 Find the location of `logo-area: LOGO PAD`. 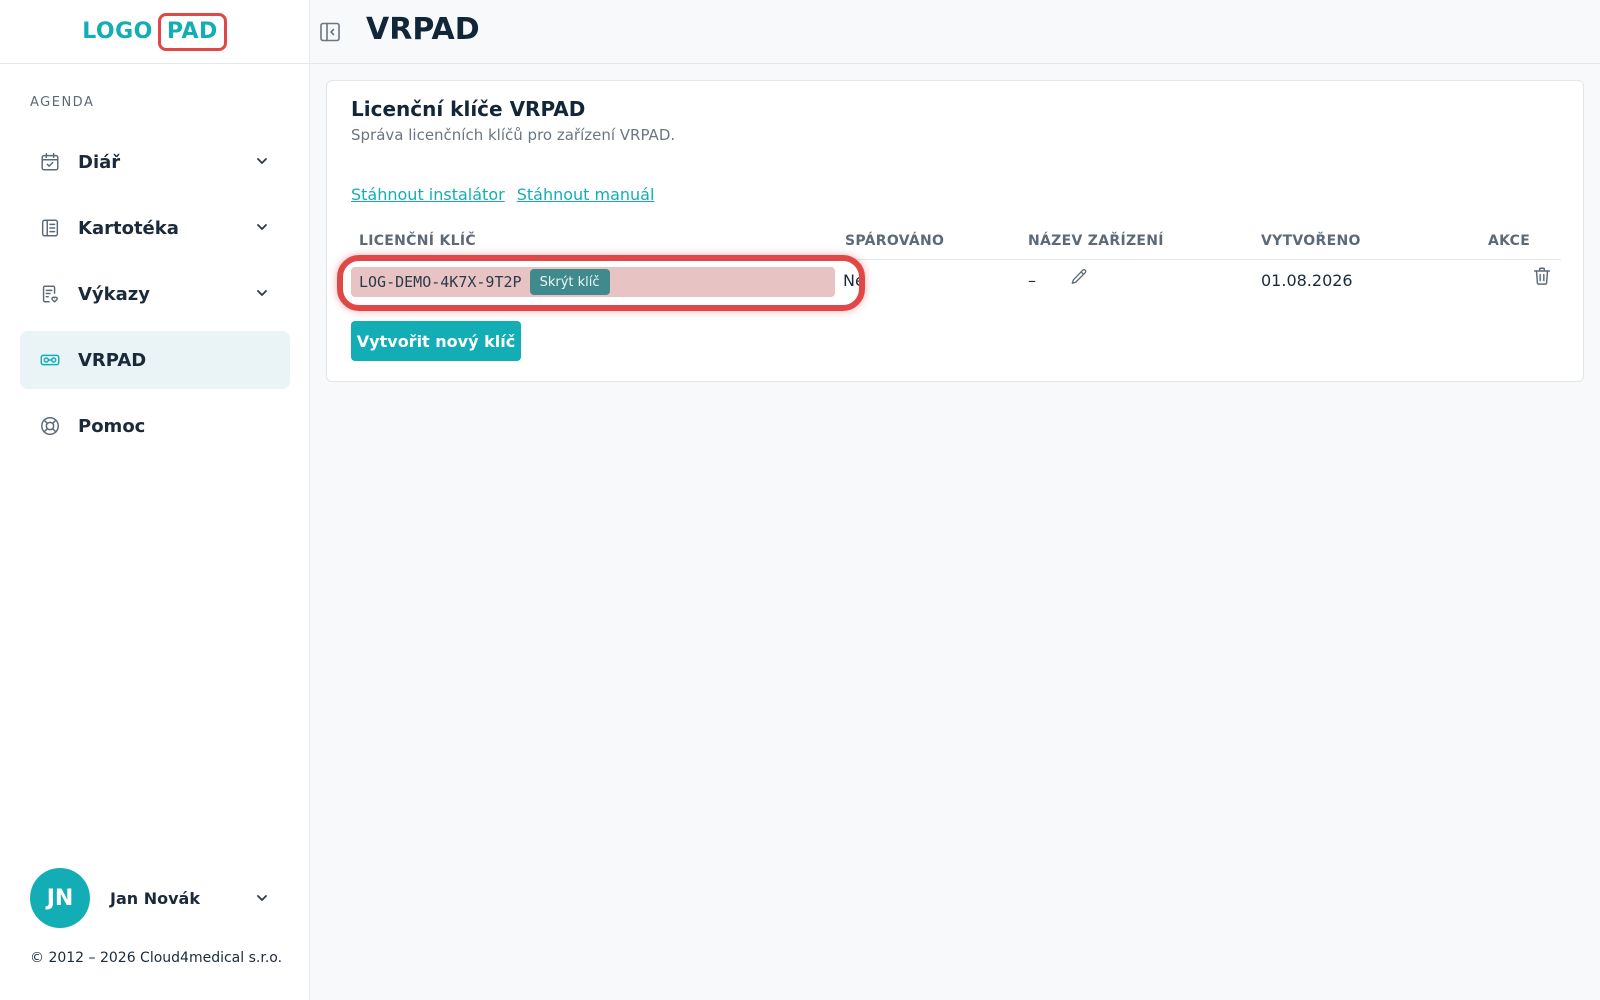

logo-area: LOGO PAD is located at coordinates (154, 32).